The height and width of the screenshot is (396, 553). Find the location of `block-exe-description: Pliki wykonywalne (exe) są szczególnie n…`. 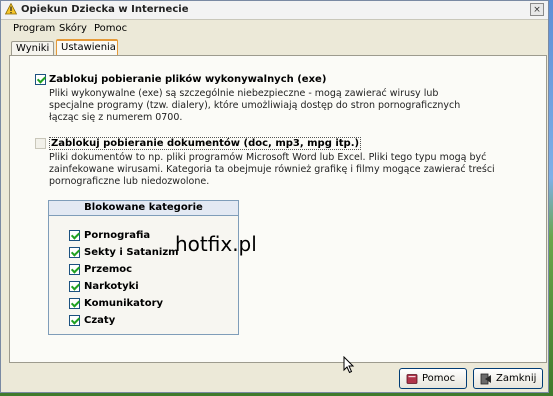

block-exe-description: Pliki wykonywalne (exe) są szczególnie n… is located at coordinates (254, 106).